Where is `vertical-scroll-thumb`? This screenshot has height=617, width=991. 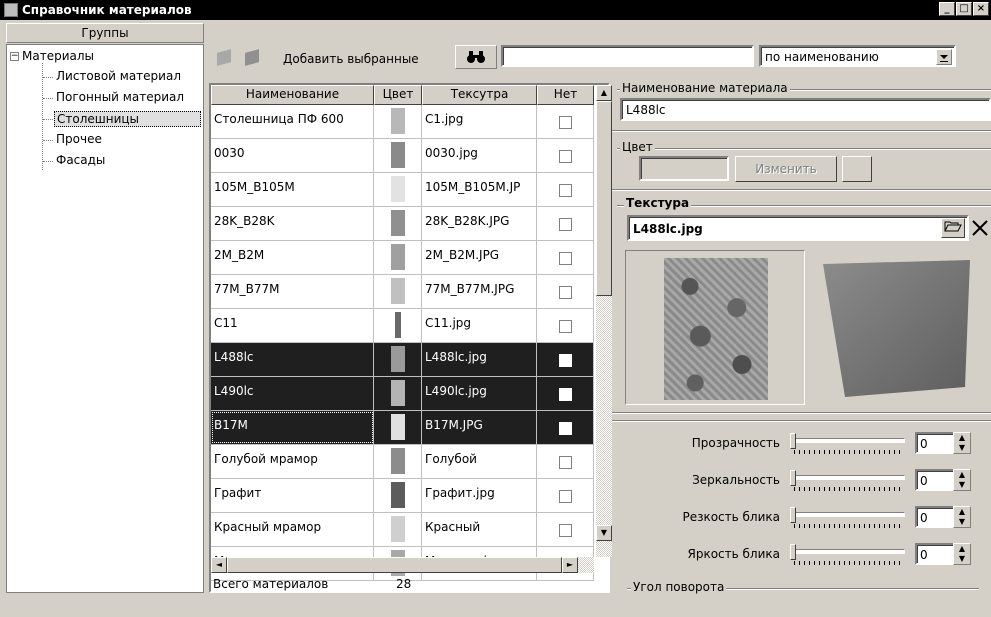
vertical-scroll-thumb is located at coordinates (604, 198).